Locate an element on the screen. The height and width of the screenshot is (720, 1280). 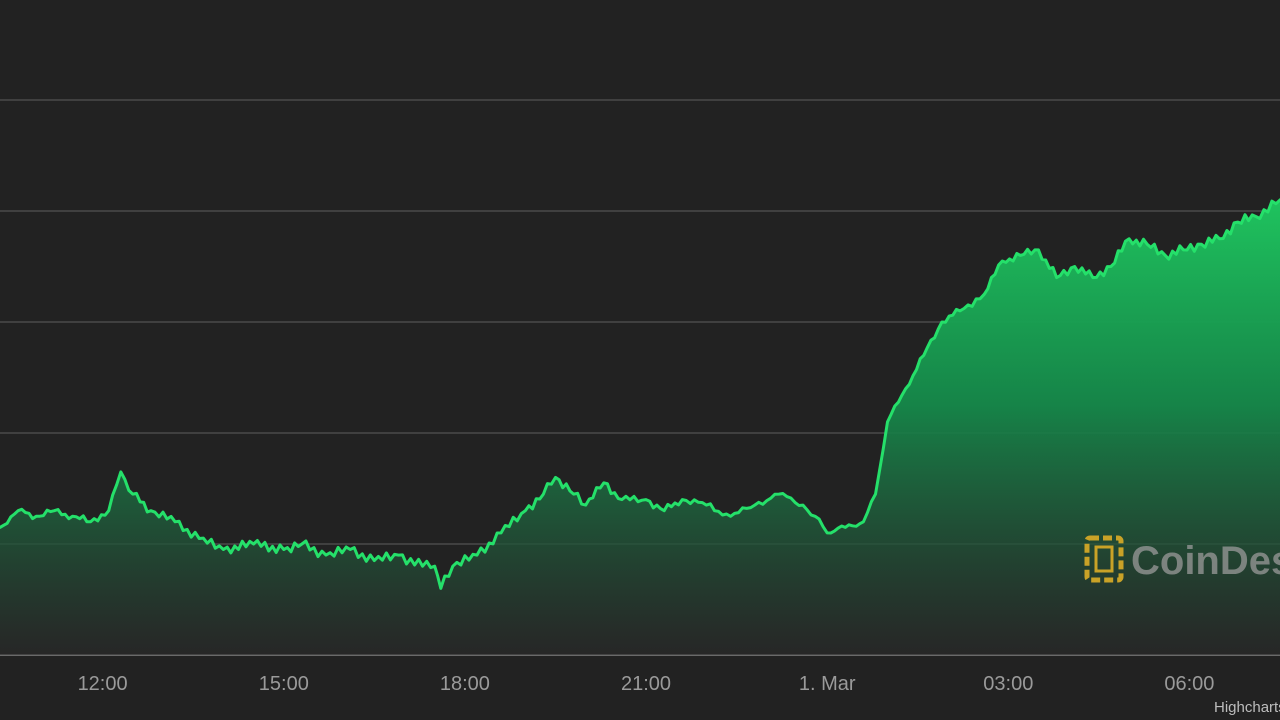
x-axis: 12:00 15:00 18:00 21:00 1. Mar 03:00 06:00 is located at coordinates (646, 684).